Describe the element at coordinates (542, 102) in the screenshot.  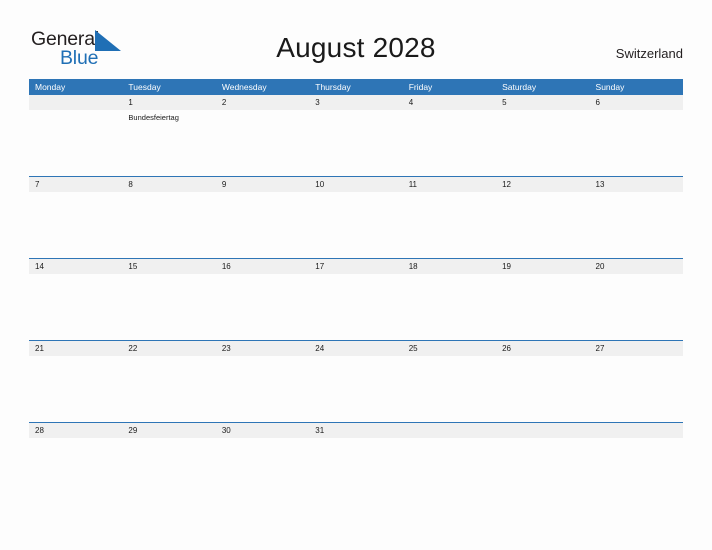
I see `date-number: 5` at that location.